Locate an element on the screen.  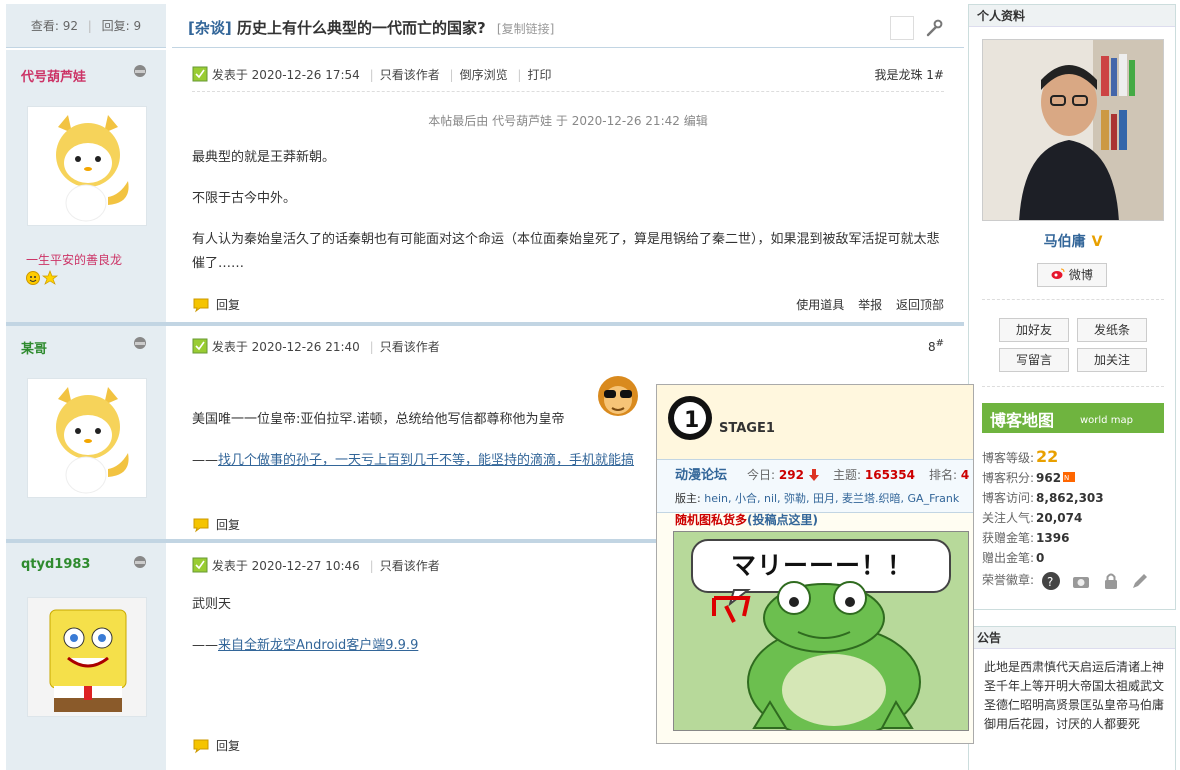
stat-label: 关注人气: is located at coordinates (1008, 518).